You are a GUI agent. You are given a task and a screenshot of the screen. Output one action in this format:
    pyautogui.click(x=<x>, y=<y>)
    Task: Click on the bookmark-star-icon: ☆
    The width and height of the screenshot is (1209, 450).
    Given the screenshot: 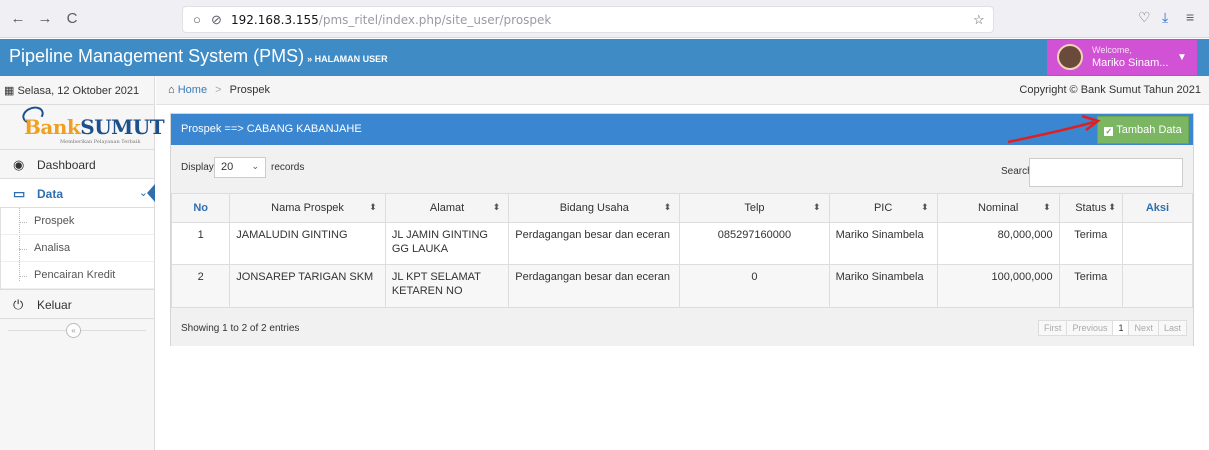 What is the action you would take?
    pyautogui.click(x=979, y=20)
    